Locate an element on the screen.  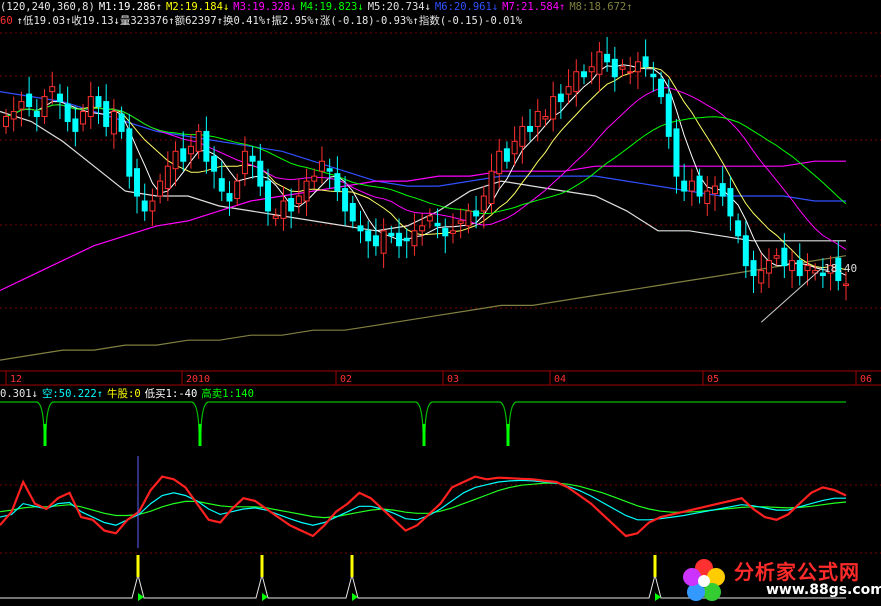
x-tick-label: 12 is located at coordinates (16, 379).